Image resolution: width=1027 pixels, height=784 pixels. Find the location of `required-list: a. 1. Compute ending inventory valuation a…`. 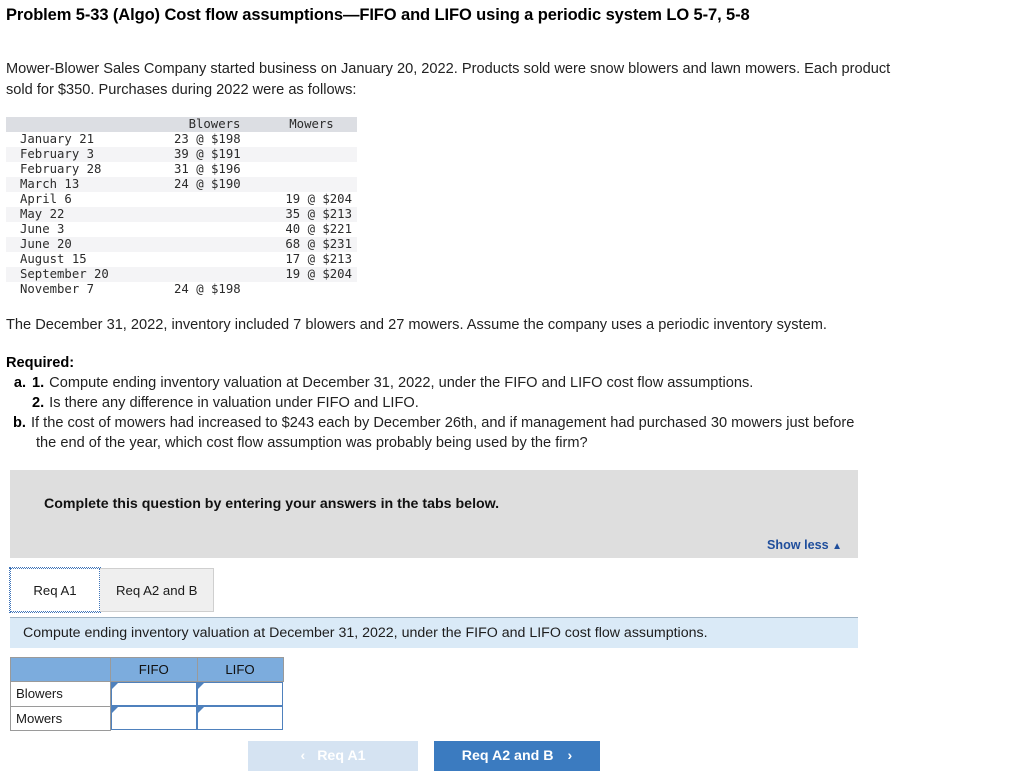

required-list: a. 1. Compute ending inventory valuation a… is located at coordinates (471, 413).